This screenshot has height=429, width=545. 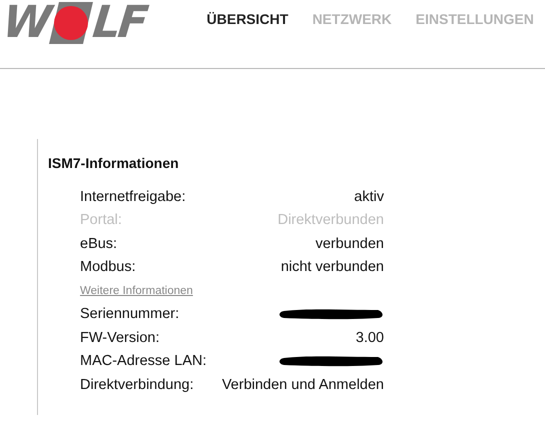 I want to click on info-label: Seriennummer:, so click(x=130, y=314).